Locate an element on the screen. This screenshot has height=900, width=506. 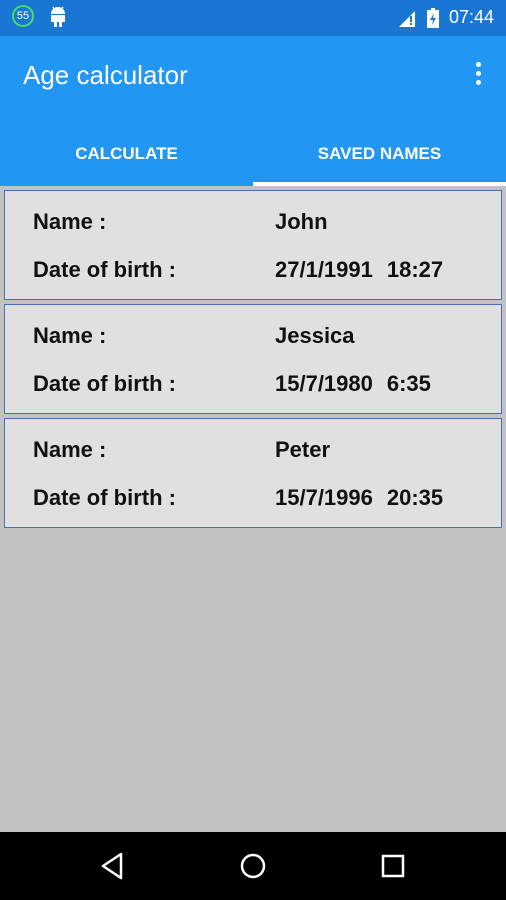
overflow-menu-icon is located at coordinates (478, 76).